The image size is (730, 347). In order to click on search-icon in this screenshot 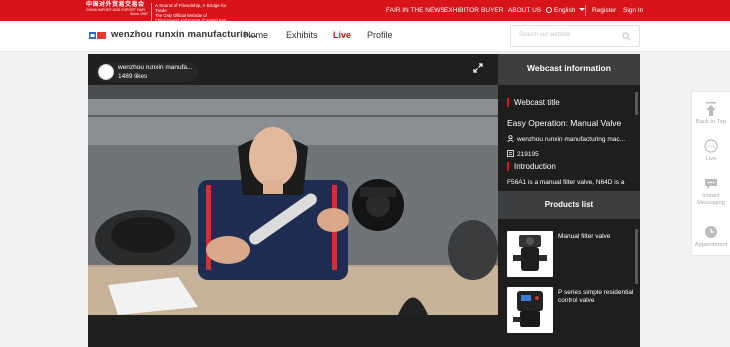, I will do `click(626, 36)`.